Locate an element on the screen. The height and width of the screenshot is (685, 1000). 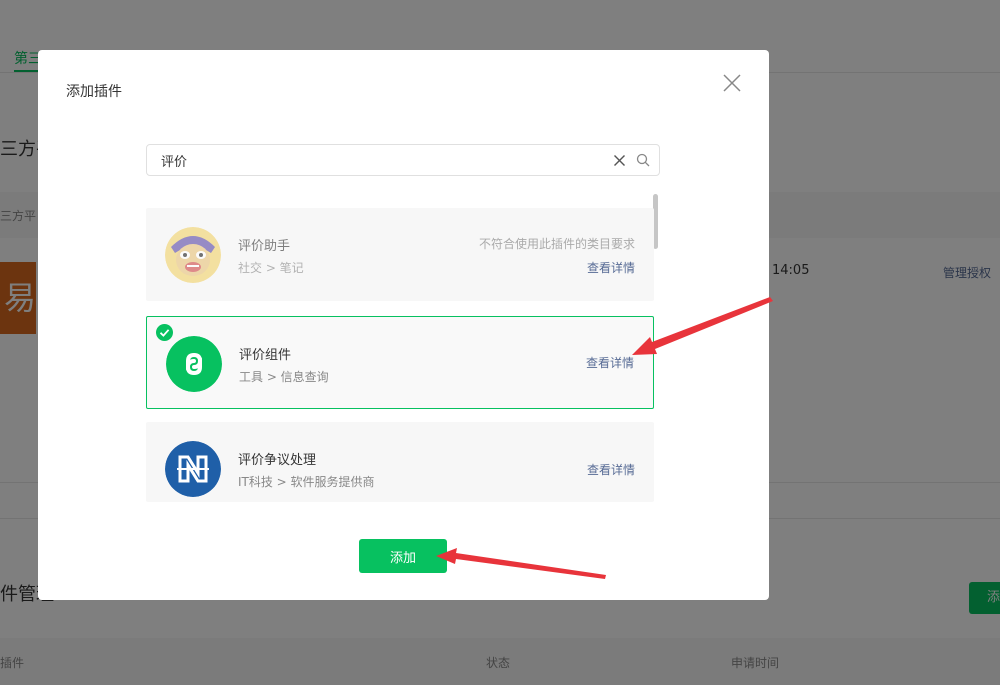
plugin-card-evaluation-component: 评价组件 工具 > 信息查询 查看详情 is located at coordinates (400, 362).